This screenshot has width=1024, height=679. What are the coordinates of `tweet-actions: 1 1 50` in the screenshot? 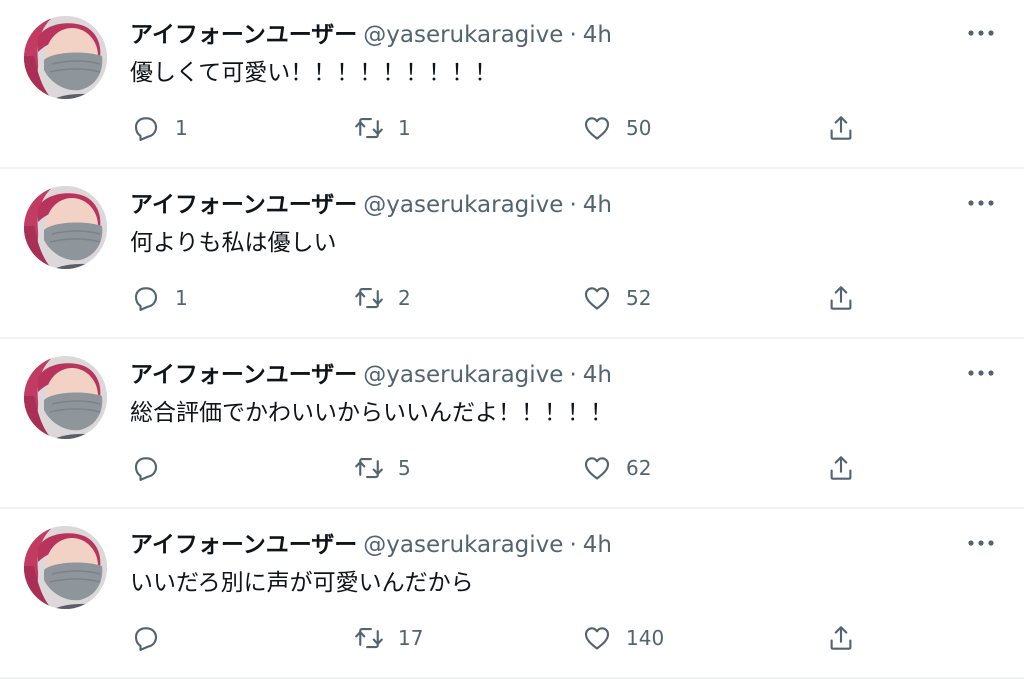 It's located at (512, 128).